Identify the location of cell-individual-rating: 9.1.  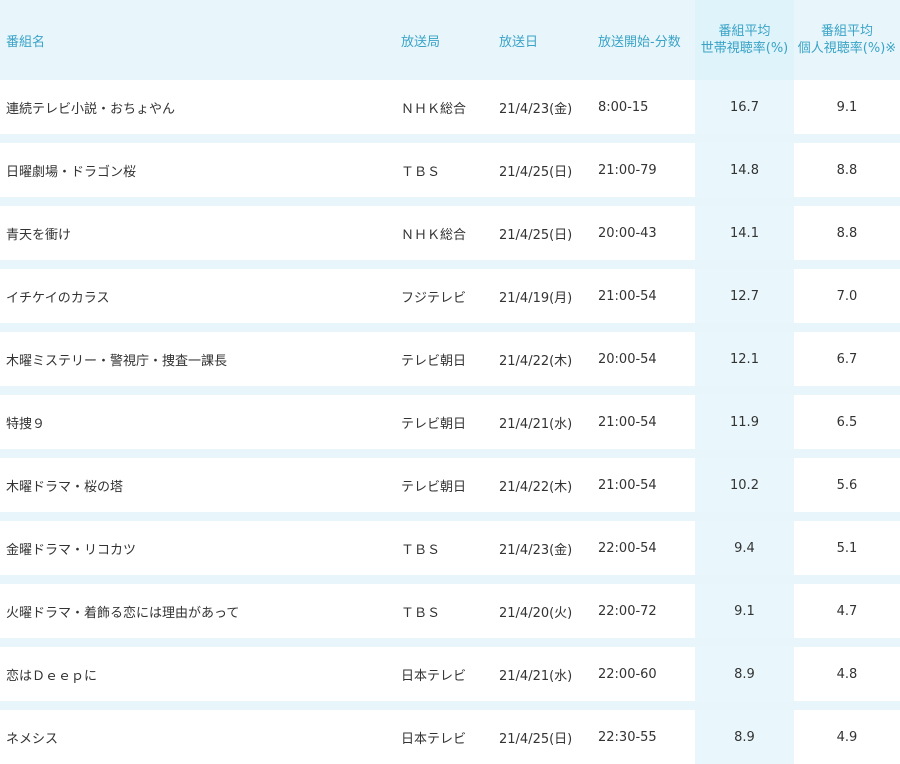
(847, 107).